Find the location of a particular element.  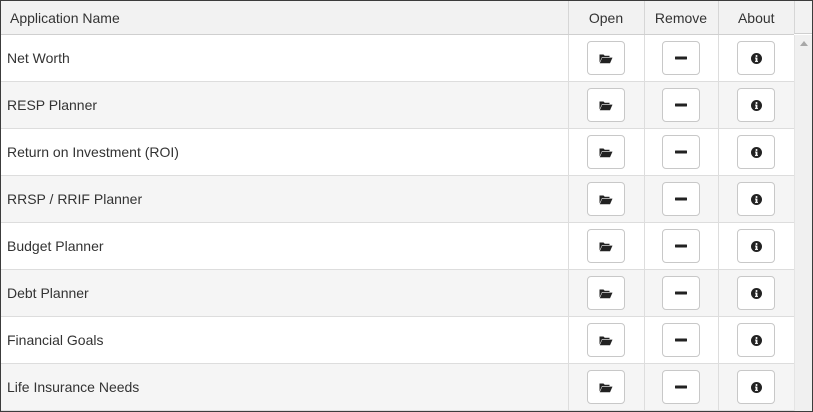

vertical-scrollbar is located at coordinates (803, 223).